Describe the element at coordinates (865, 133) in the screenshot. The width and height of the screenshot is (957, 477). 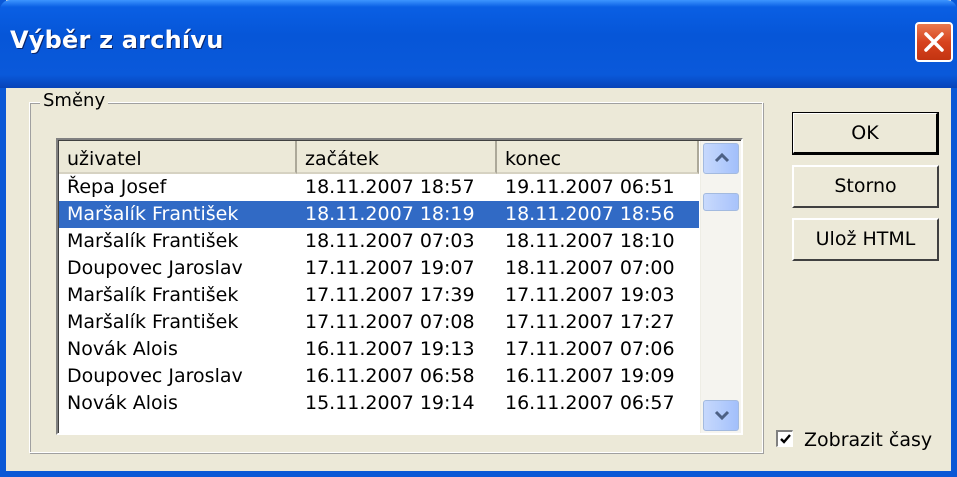
I see `ok-button: OK` at that location.